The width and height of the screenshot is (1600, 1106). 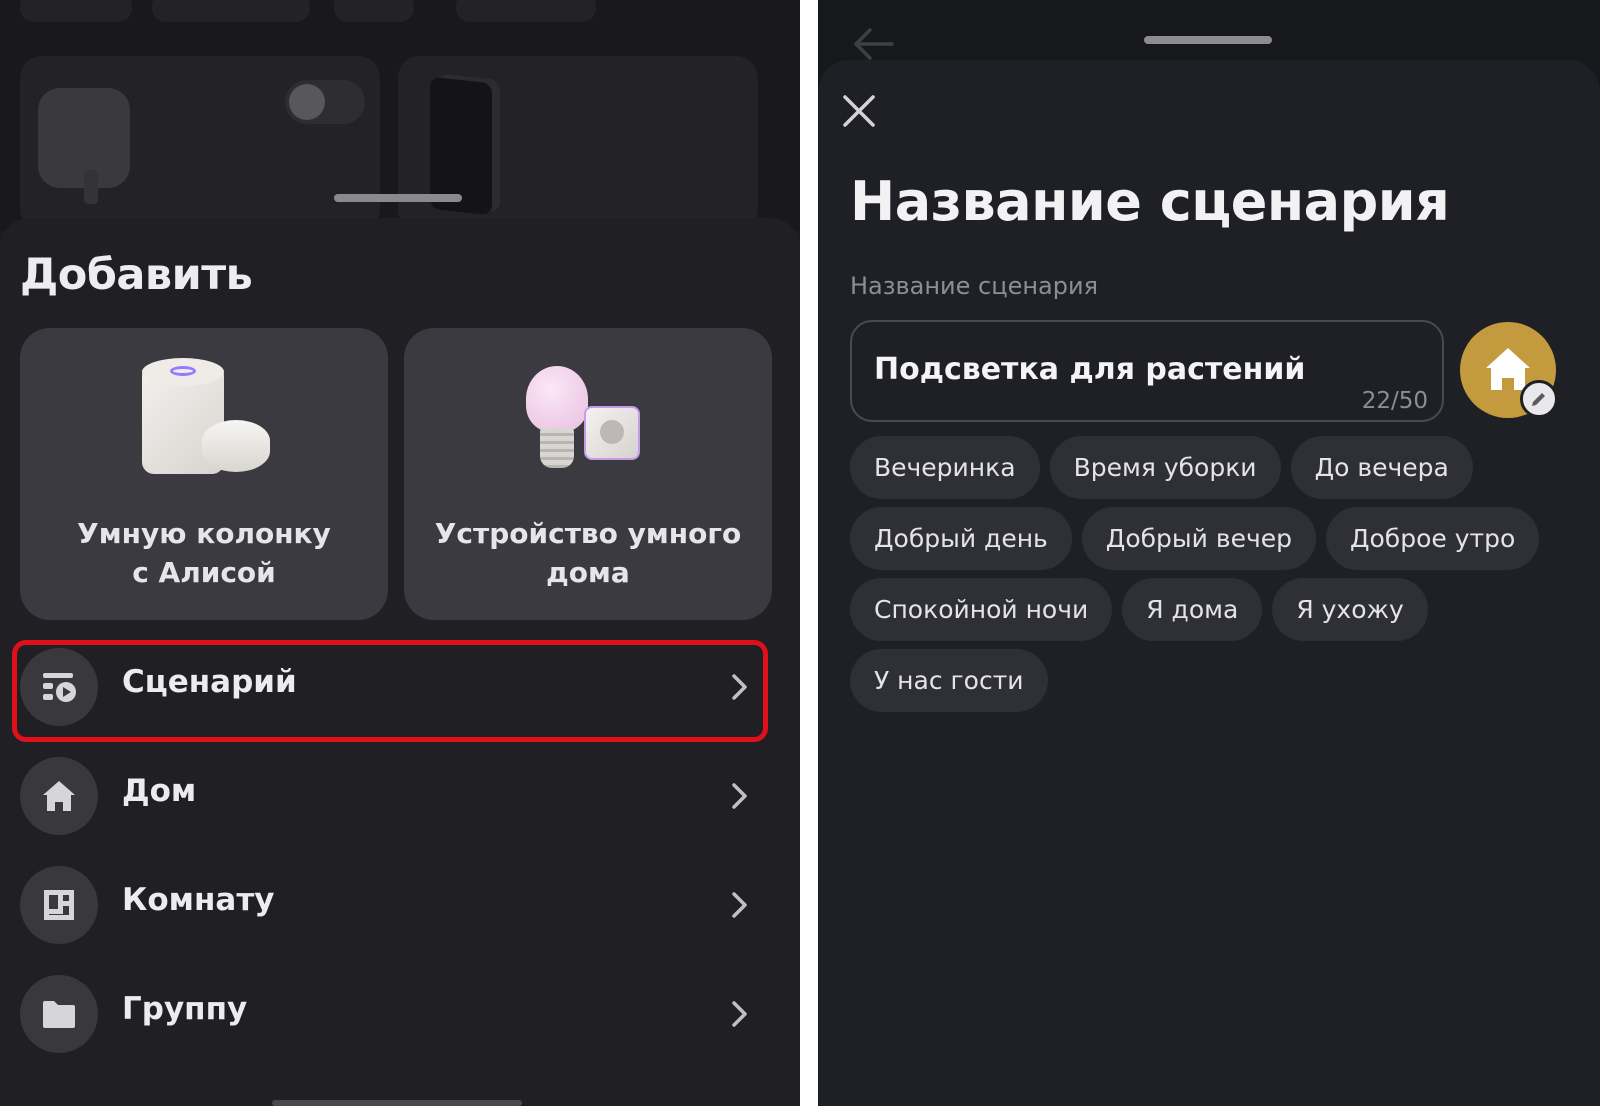 I want to click on suggestion-chip: Я дома, so click(x=1192, y=609).